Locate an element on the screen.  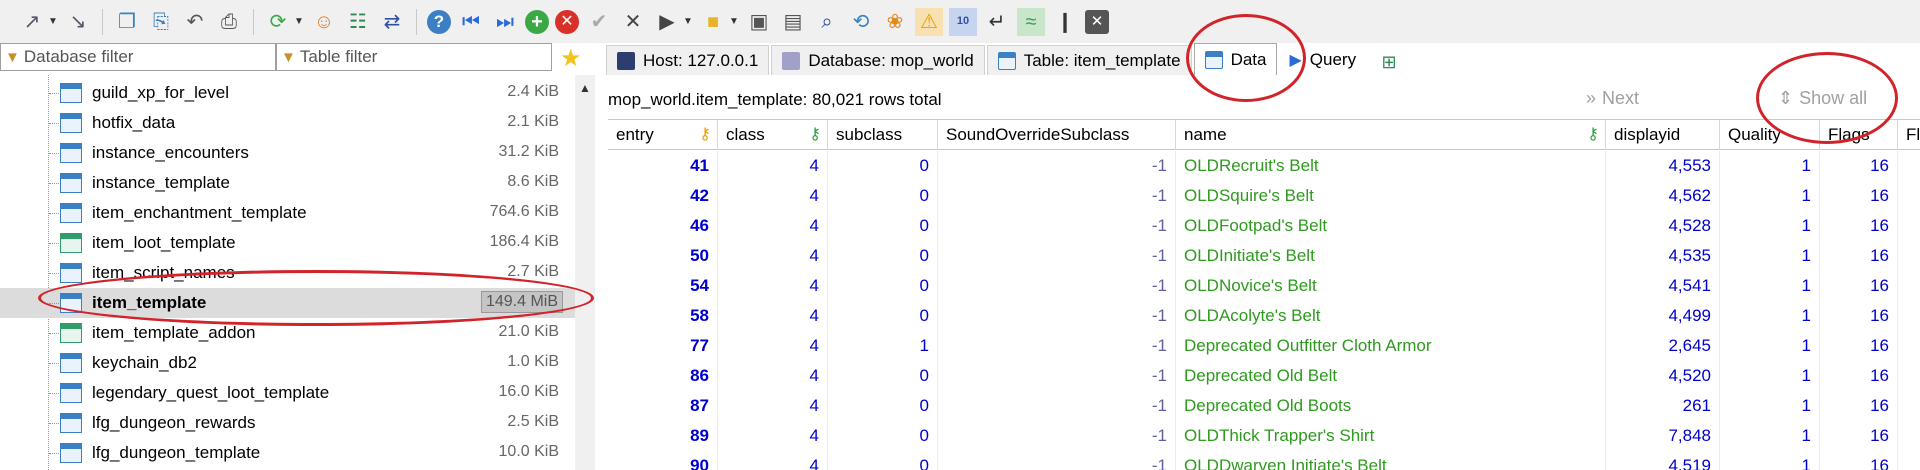
table-cell: 46 is located at coordinates (663, 226).